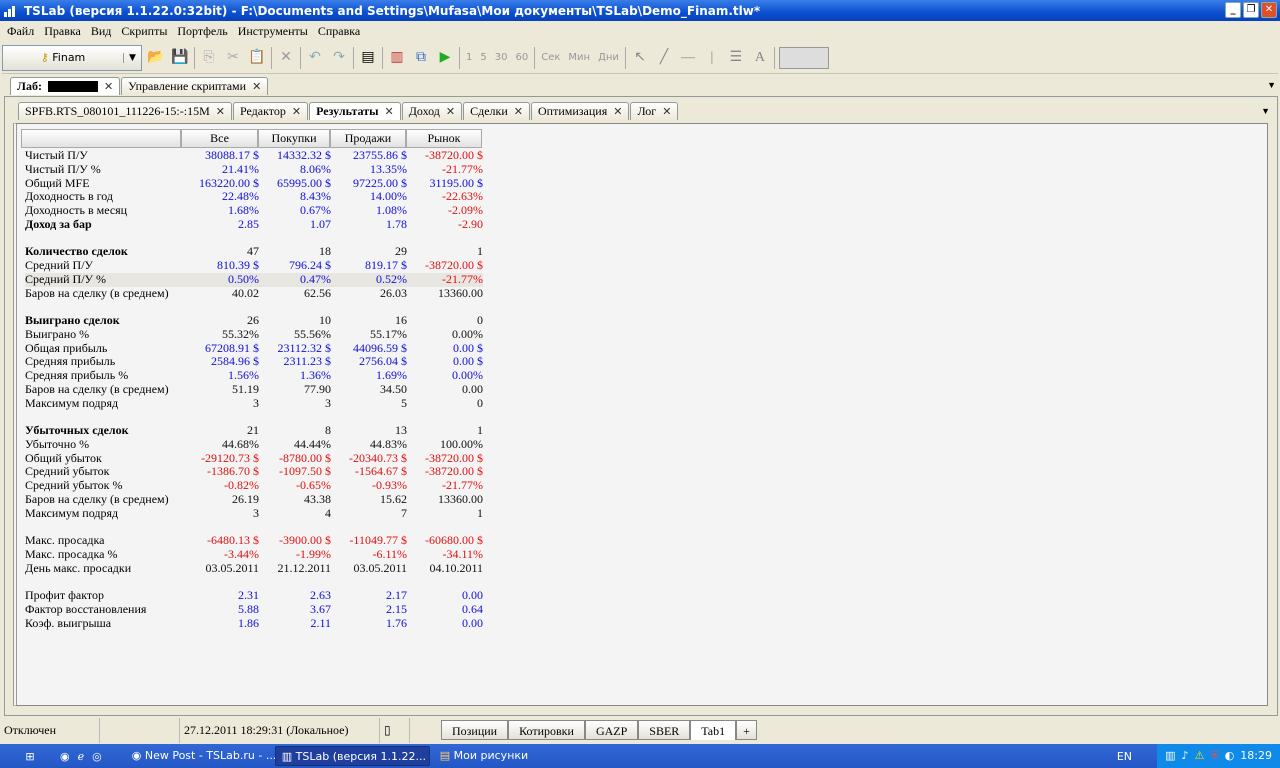  What do you see at coordinates (746, 730) in the screenshot?
I see `add-tab-button: +` at bounding box center [746, 730].